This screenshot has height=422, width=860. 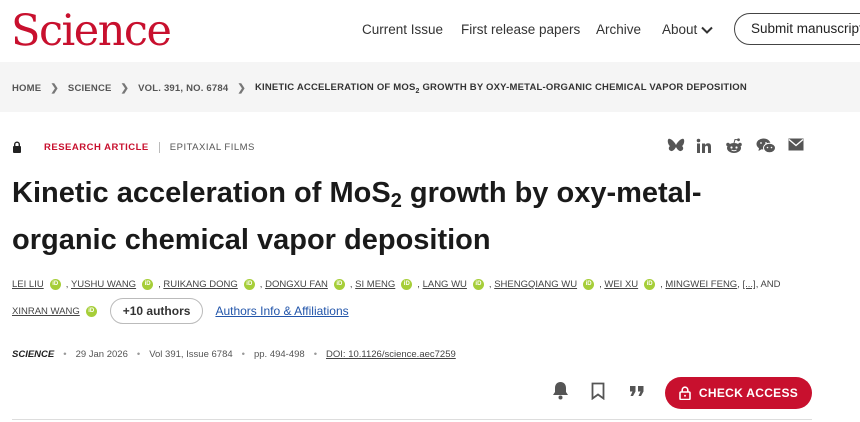 I want to click on reddit-icon, so click(x=734, y=148).